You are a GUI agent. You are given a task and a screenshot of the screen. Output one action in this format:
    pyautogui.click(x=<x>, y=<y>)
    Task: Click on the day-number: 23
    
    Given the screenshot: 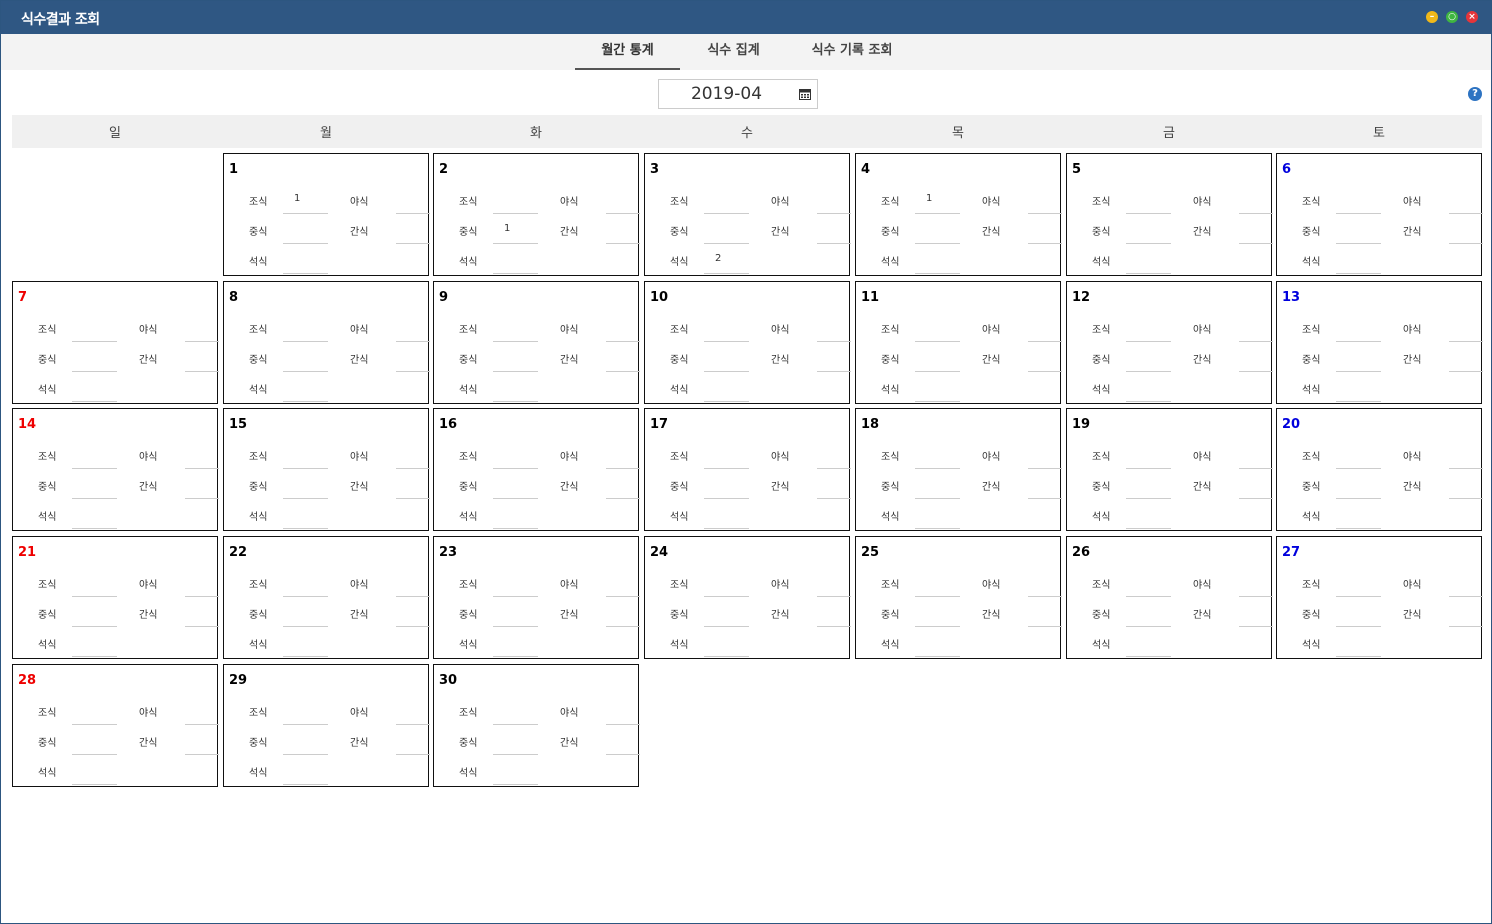 What is the action you would take?
    pyautogui.click(x=448, y=552)
    